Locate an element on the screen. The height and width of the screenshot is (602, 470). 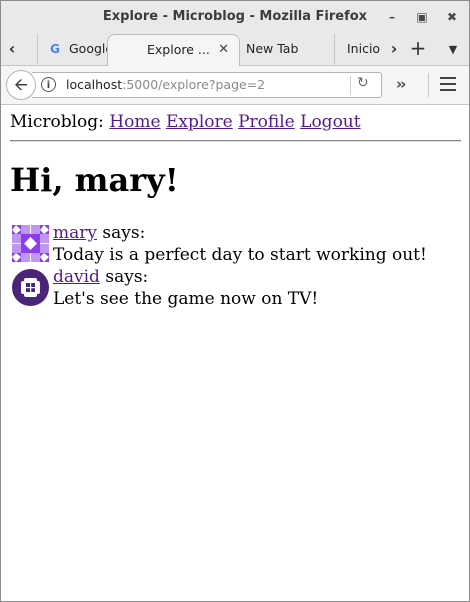
url-path: :5000/explore?page=2 is located at coordinates (194, 84).